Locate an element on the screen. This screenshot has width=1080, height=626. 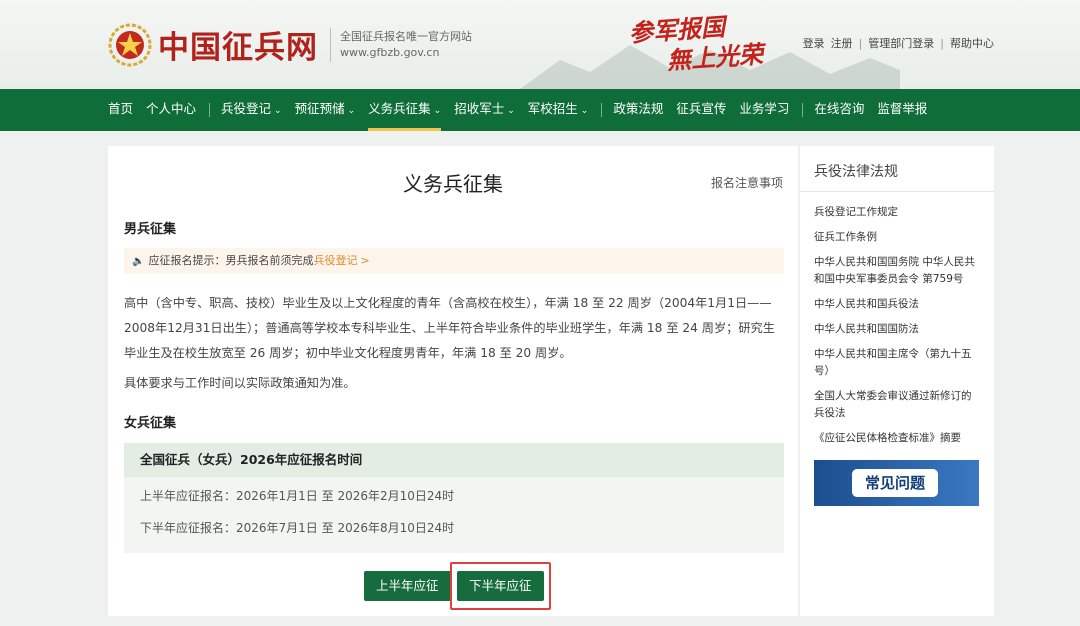
nav-pre-enlist: 预征预储 ⌄ is located at coordinates (325, 110).